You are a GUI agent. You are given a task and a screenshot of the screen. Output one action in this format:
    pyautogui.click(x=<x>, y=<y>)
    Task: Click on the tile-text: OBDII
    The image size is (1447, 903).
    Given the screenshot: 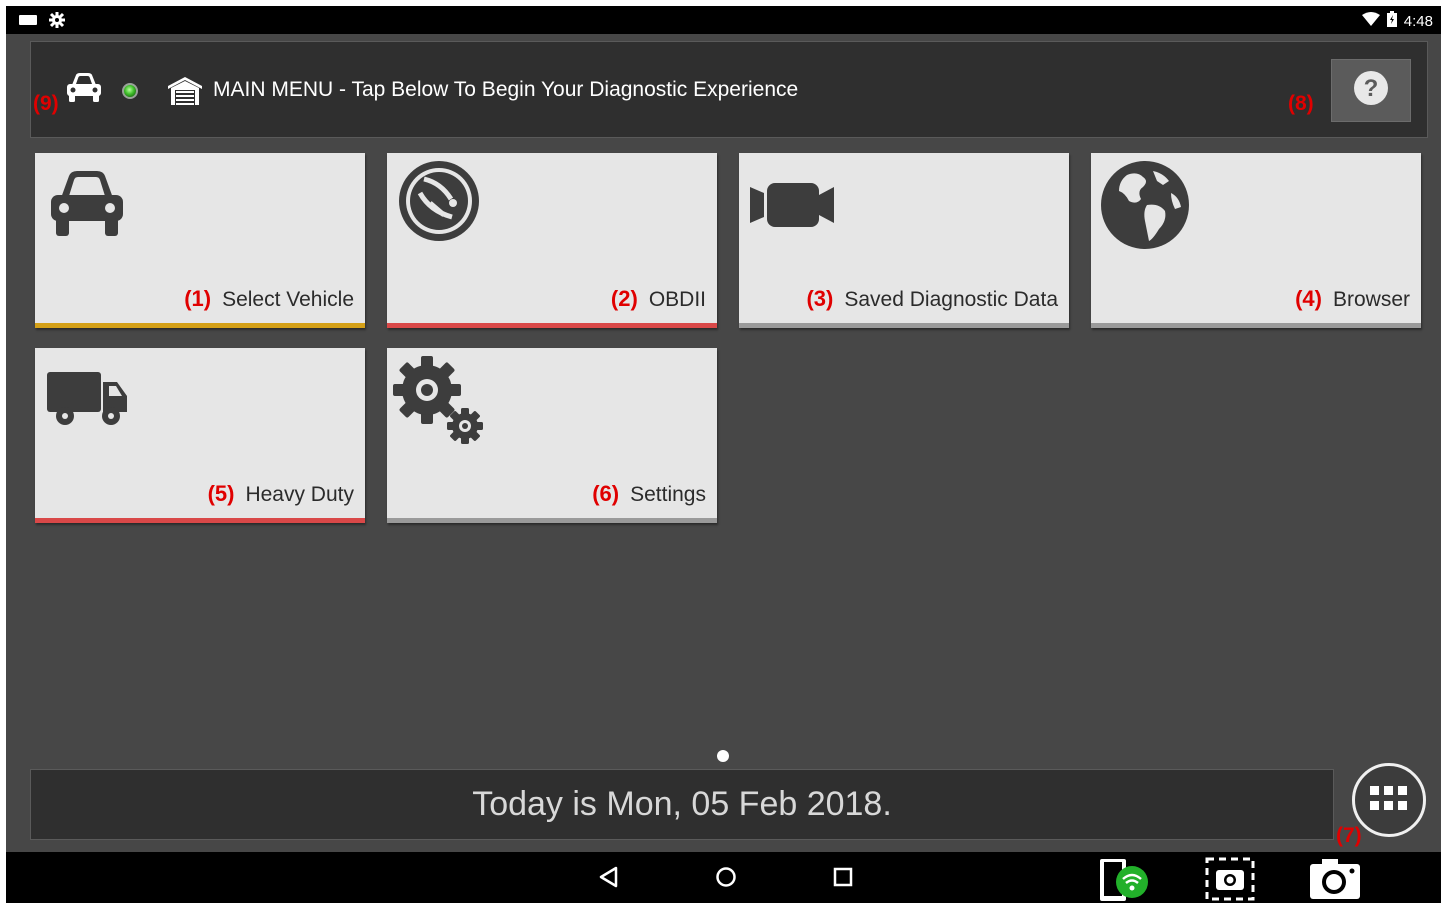 What is the action you would take?
    pyautogui.click(x=677, y=299)
    